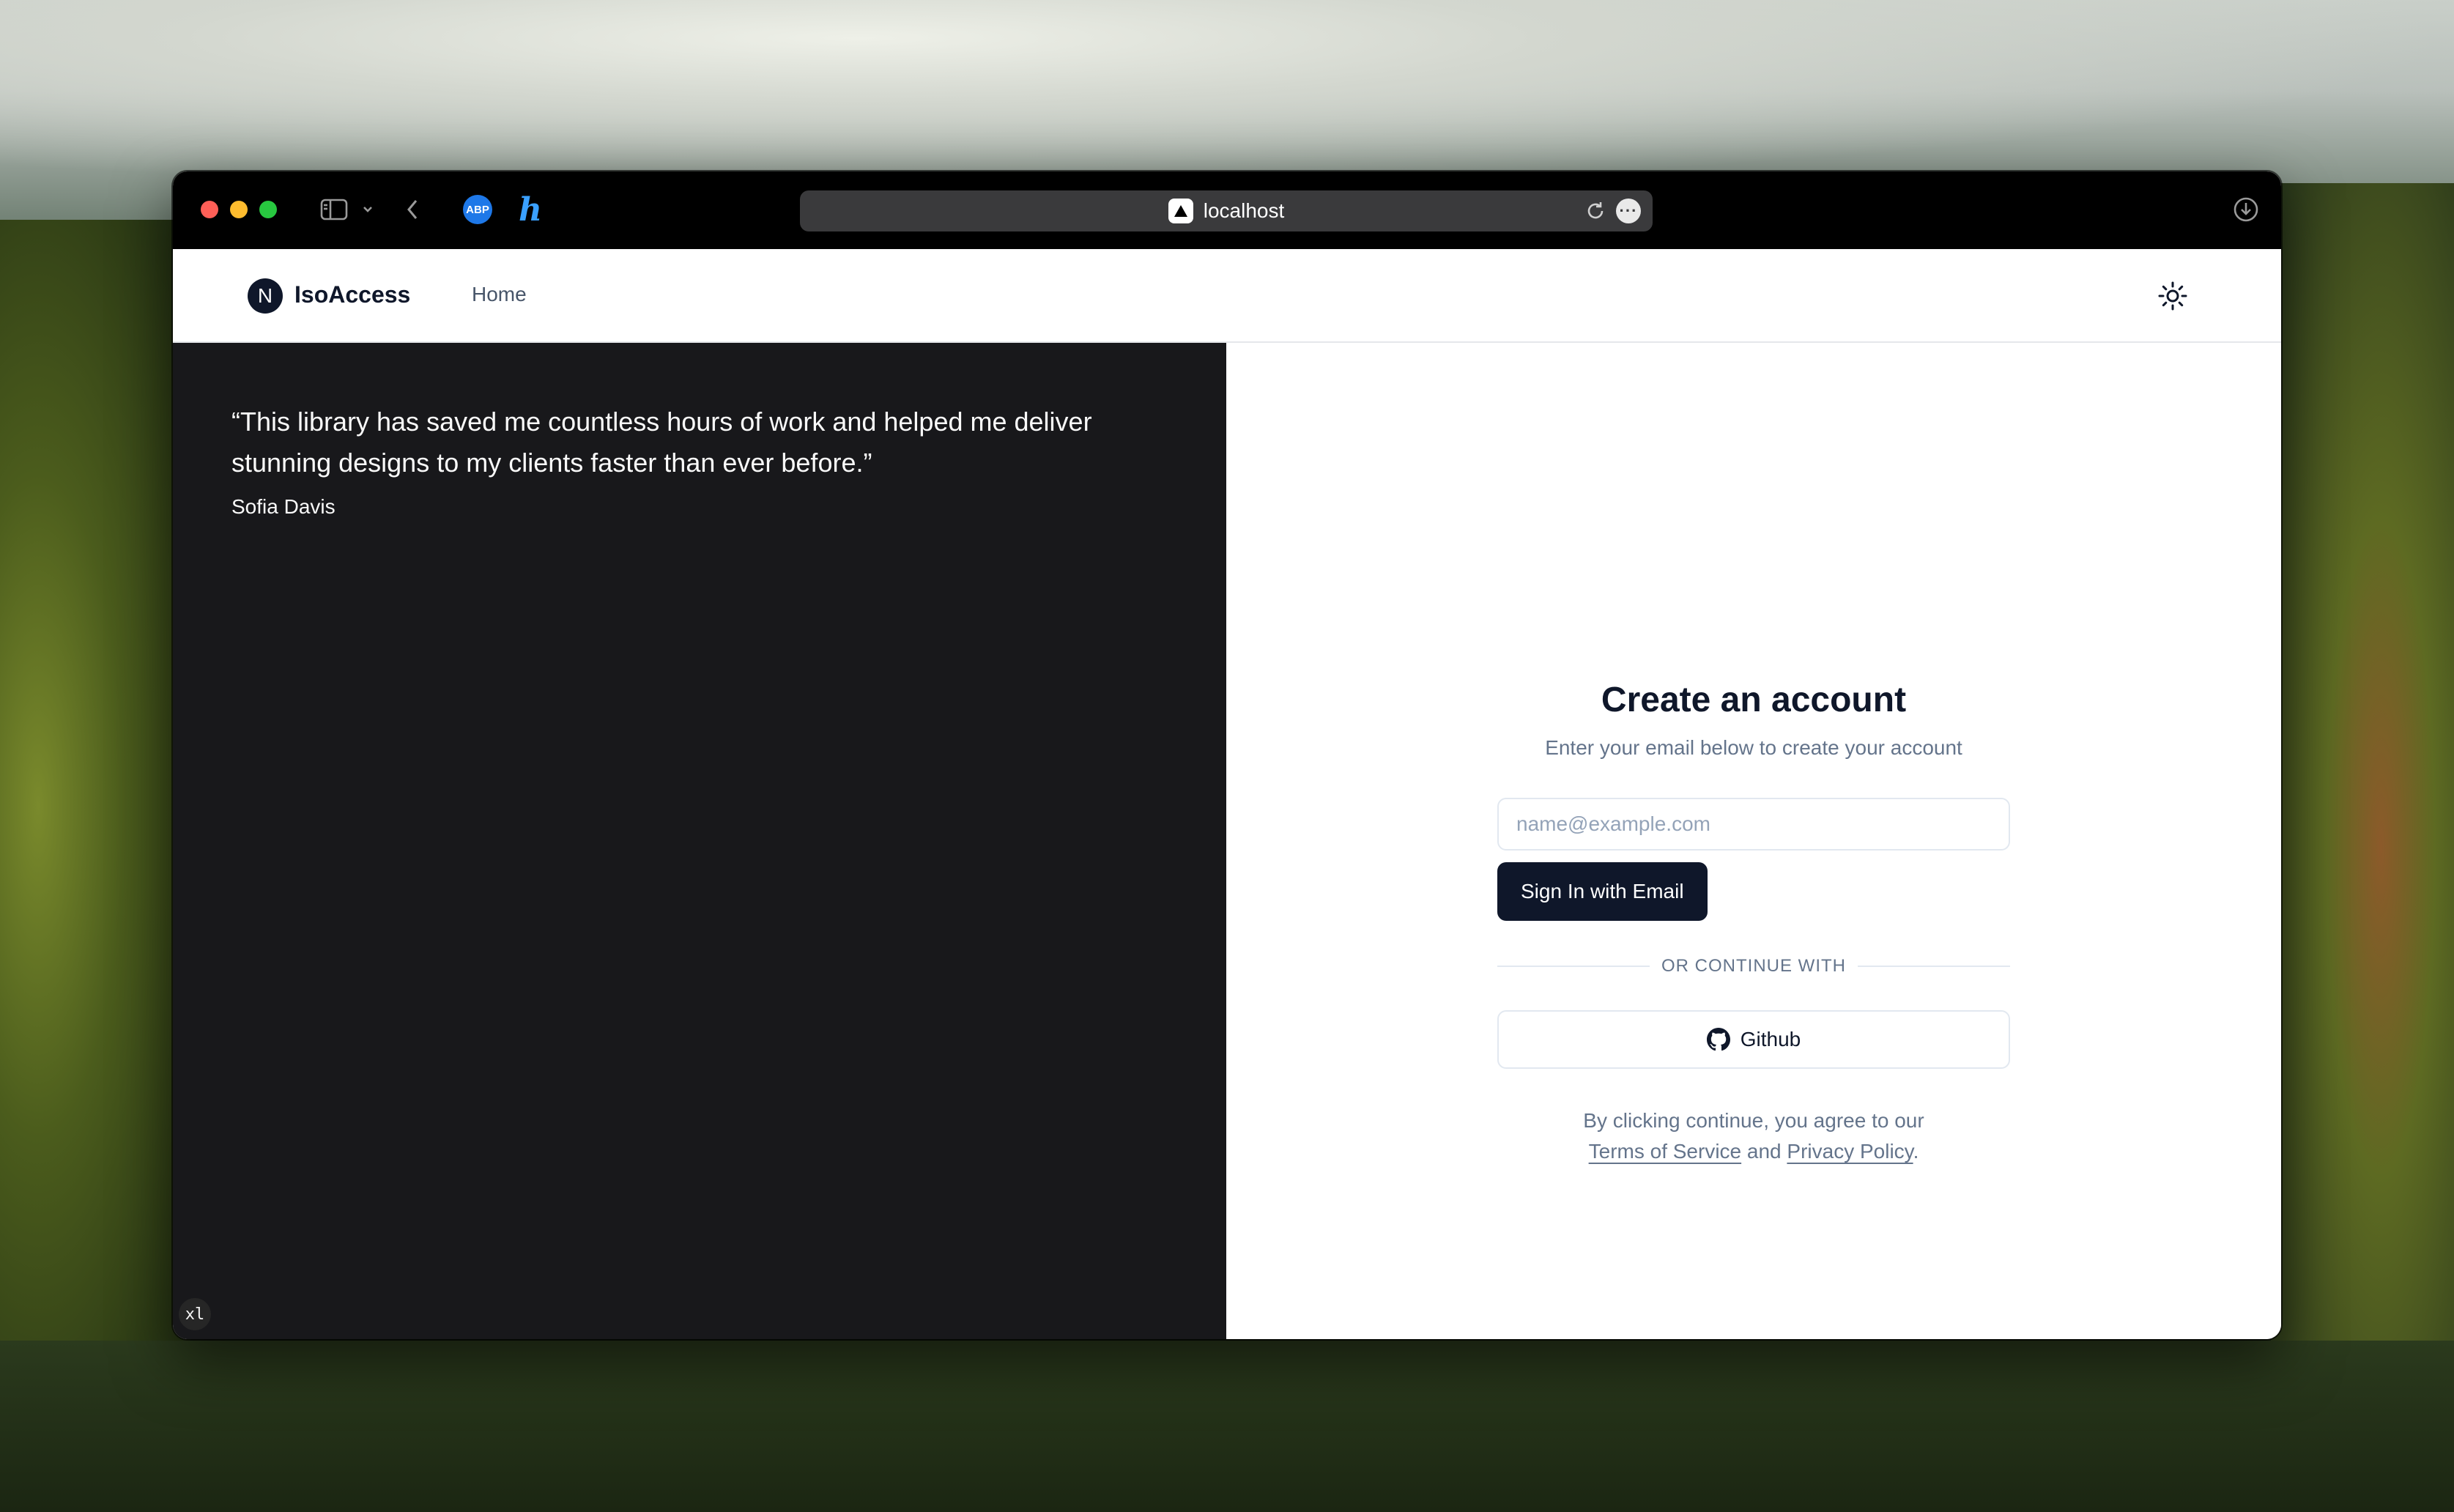  I want to click on github-button-label: Github, so click(1770, 1039).